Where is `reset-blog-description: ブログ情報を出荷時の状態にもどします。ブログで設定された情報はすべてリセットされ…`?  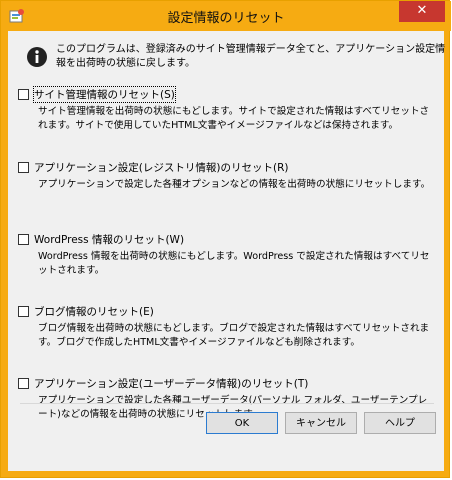 reset-blog-description: ブログ情報を出荷時の状態にもどします。ブログで設定された情報はすべてリセットされ… is located at coordinates (234, 335).